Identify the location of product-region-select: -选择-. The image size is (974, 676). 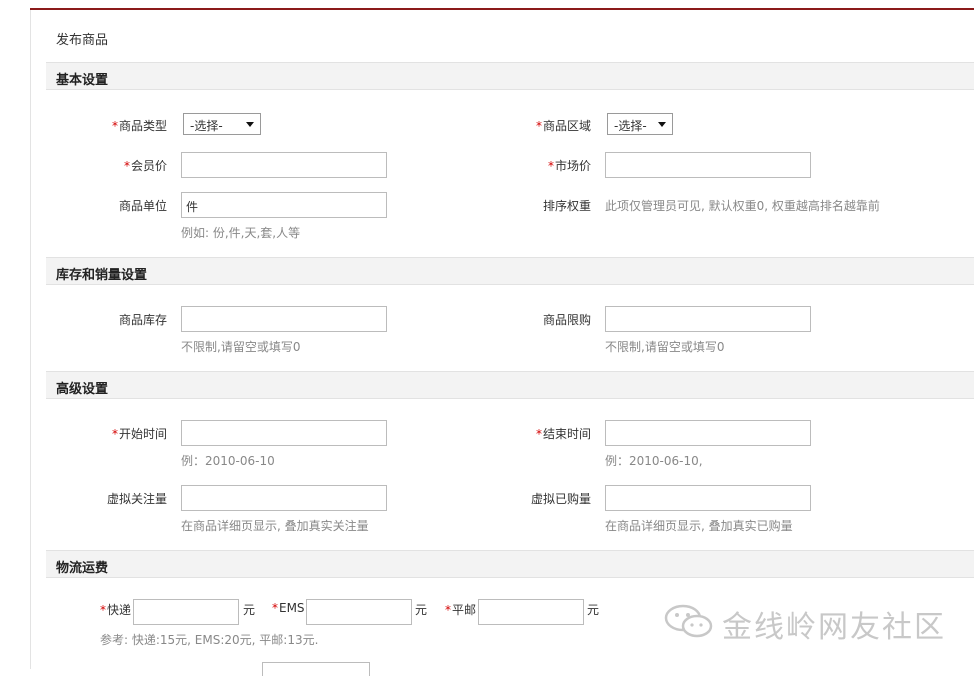
(640, 124).